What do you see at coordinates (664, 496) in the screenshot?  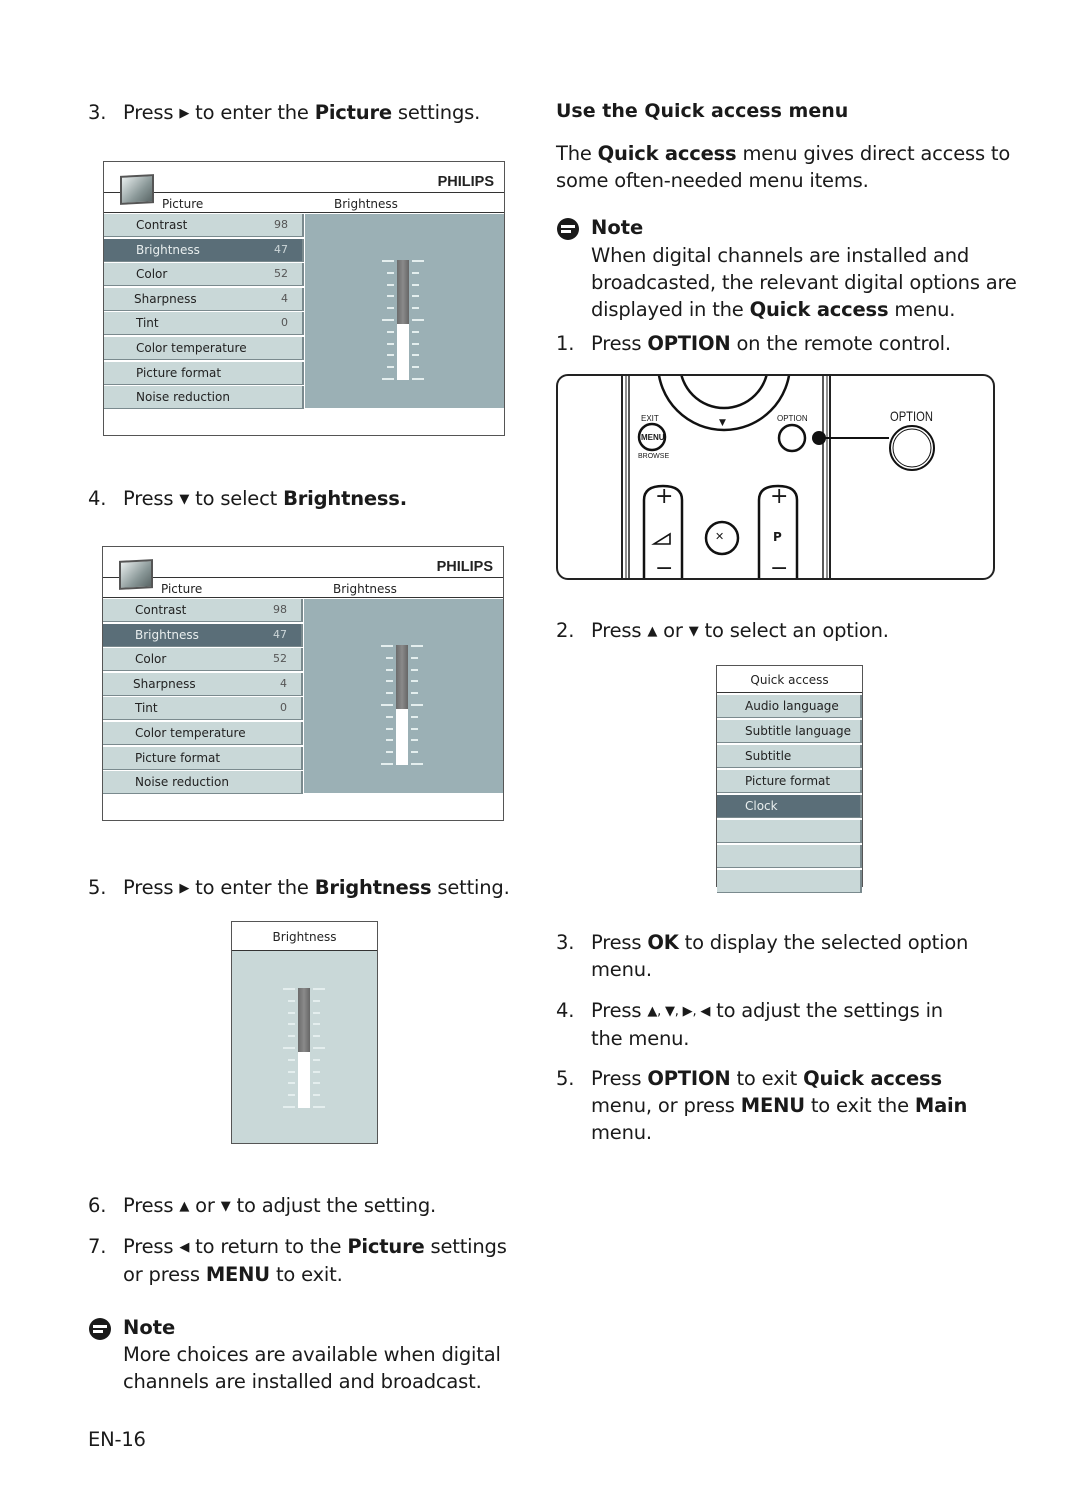 I see `volume-up-icon: +` at bounding box center [664, 496].